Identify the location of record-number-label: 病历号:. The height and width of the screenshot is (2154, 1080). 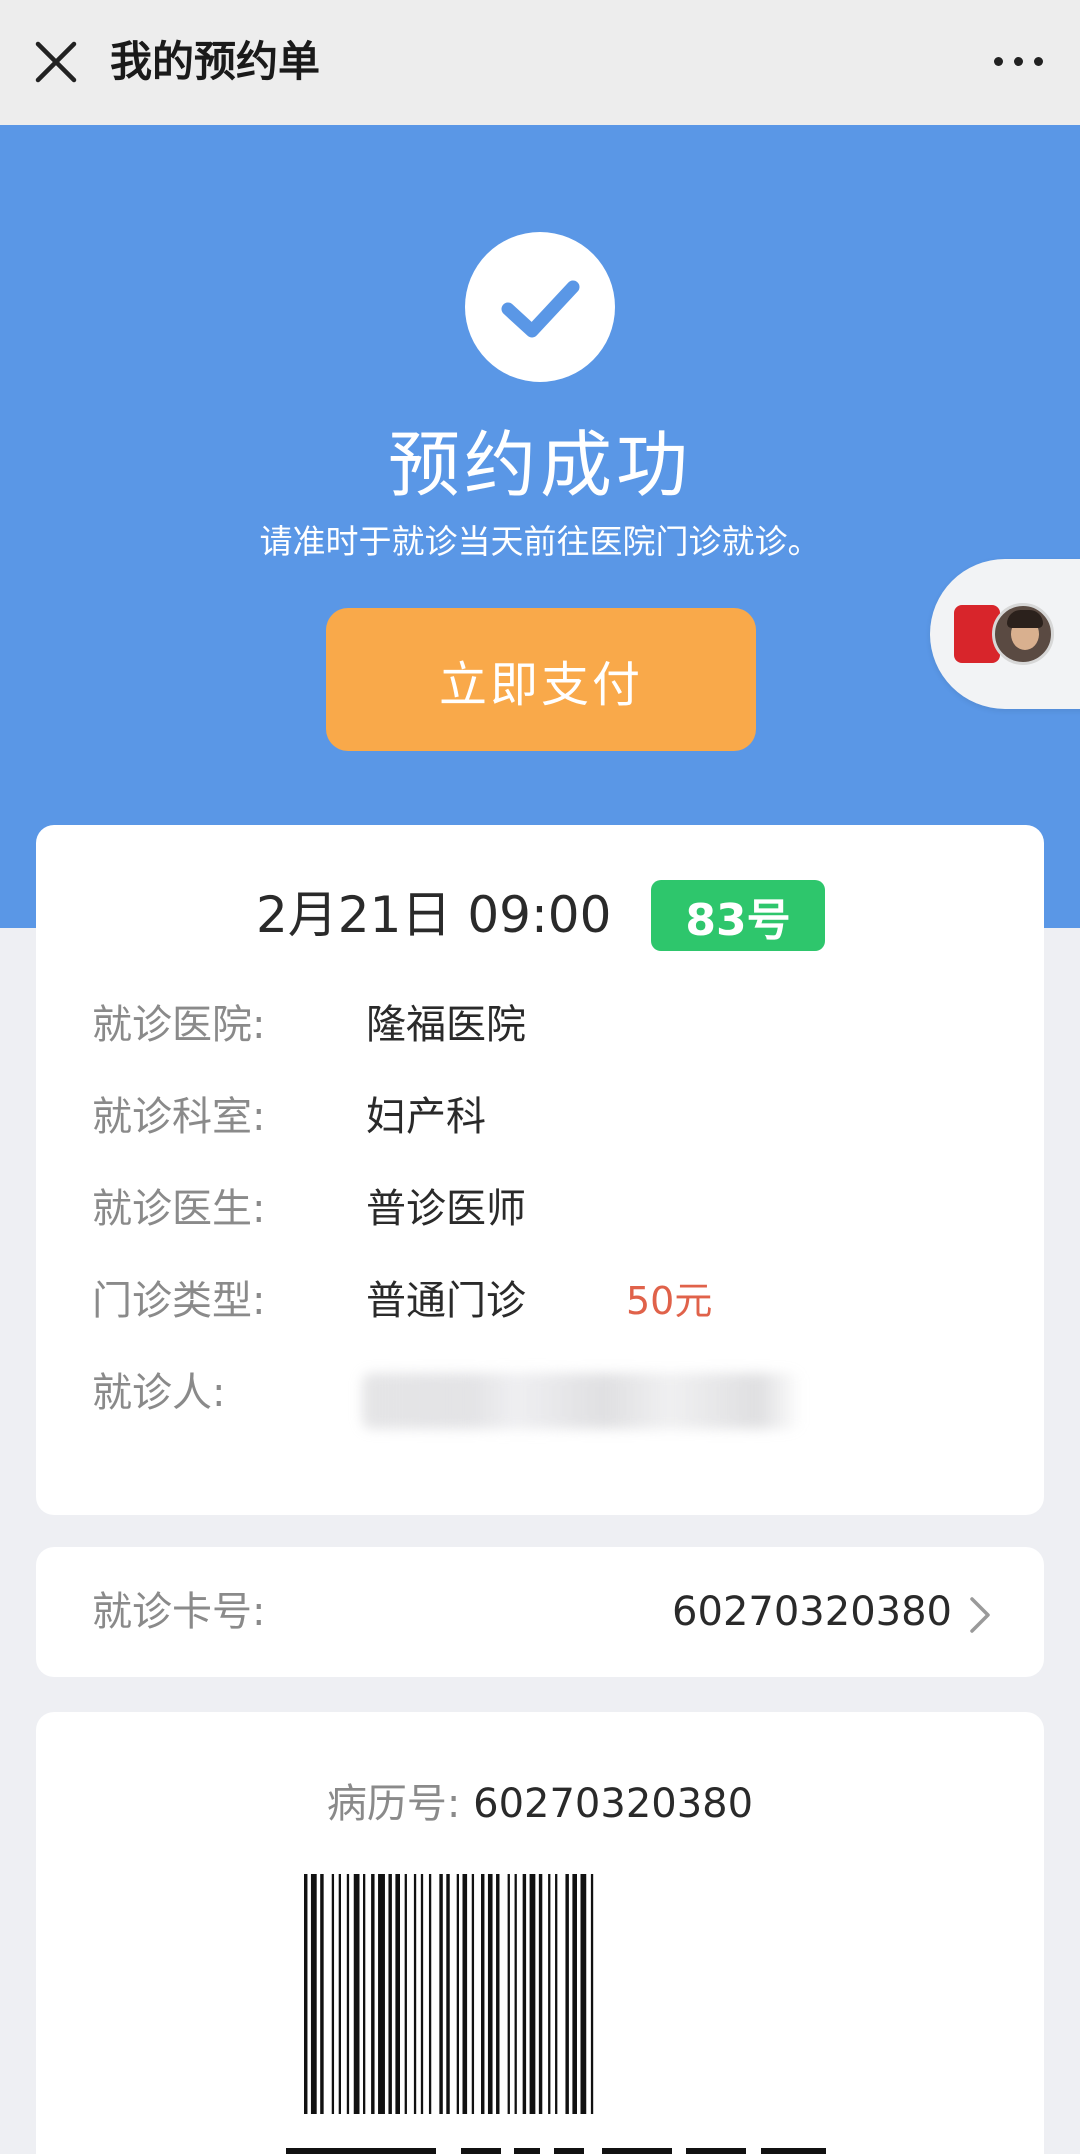
(393, 1804).